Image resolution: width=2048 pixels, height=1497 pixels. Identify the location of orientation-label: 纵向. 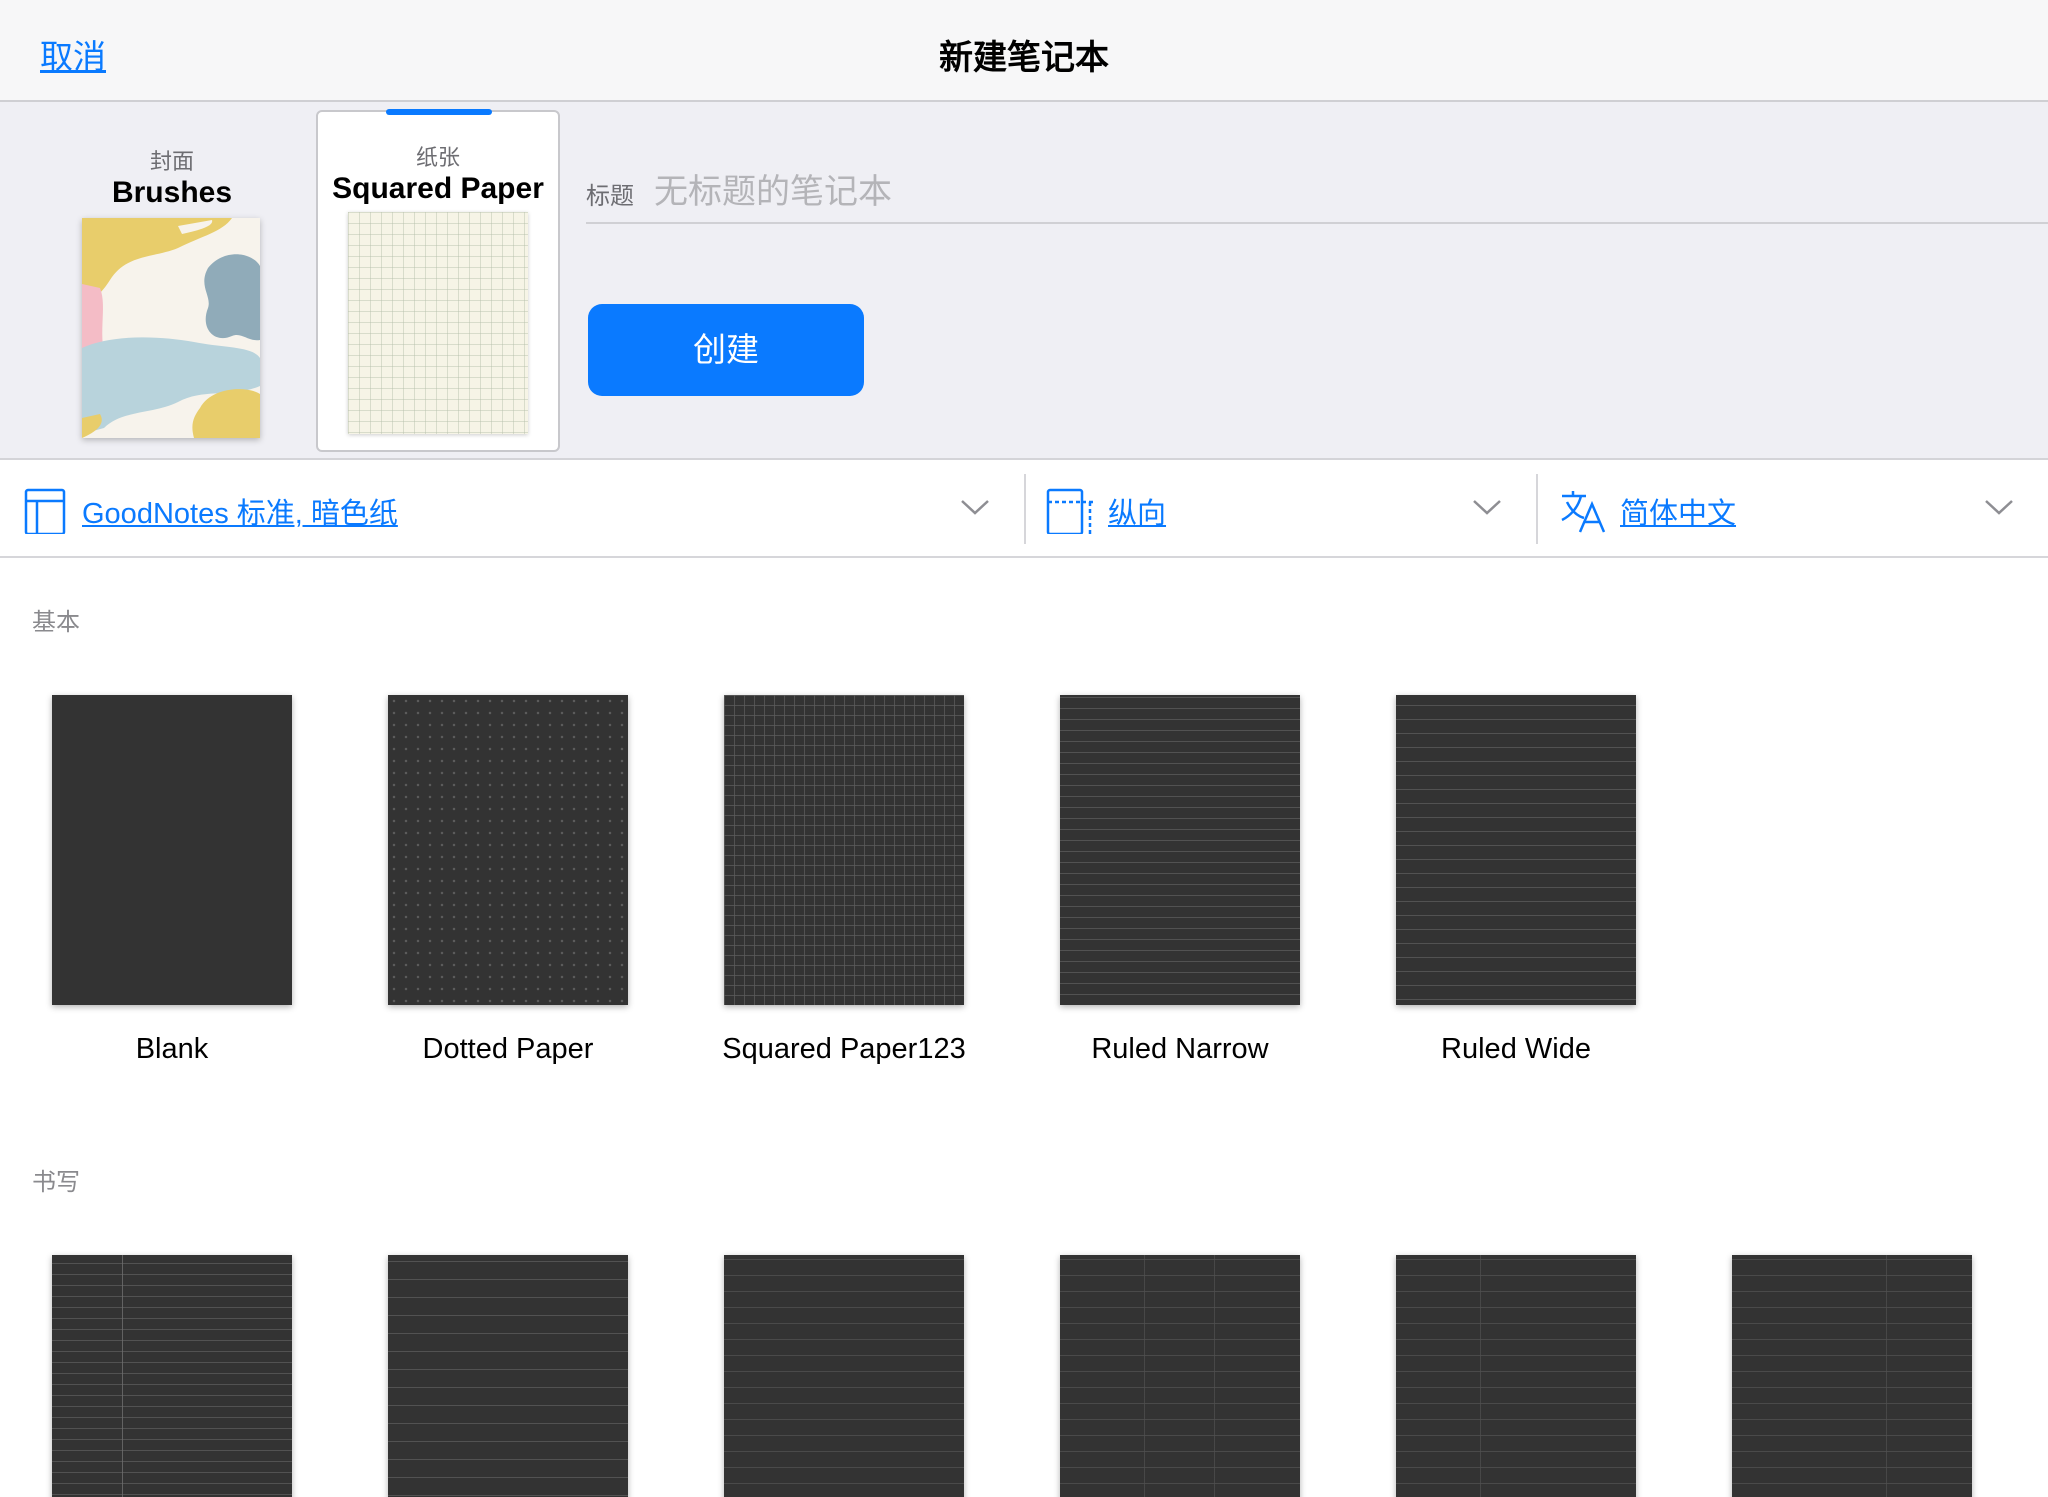
(1137, 514).